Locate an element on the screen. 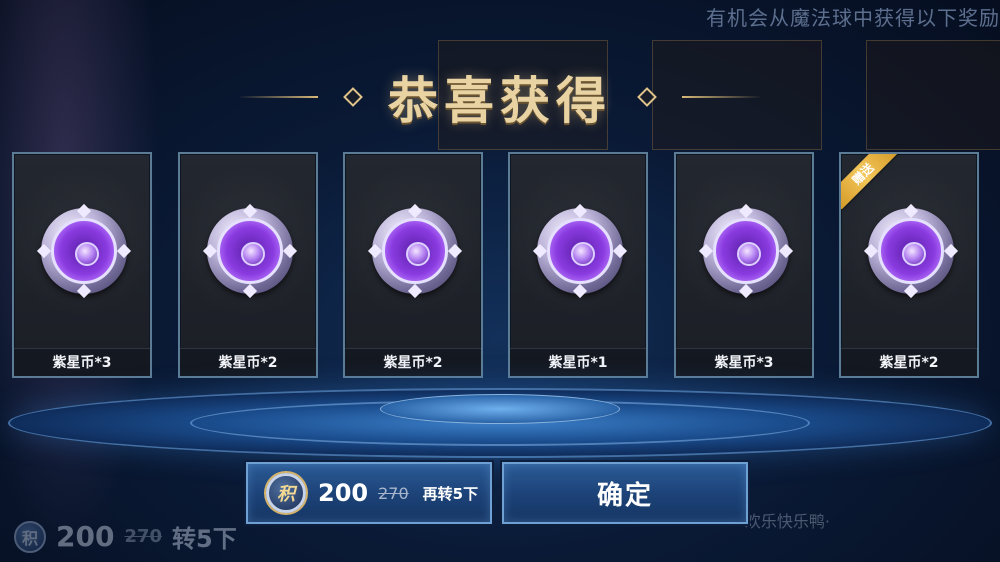  spin-again-label: 再转5下 is located at coordinates (450, 493).